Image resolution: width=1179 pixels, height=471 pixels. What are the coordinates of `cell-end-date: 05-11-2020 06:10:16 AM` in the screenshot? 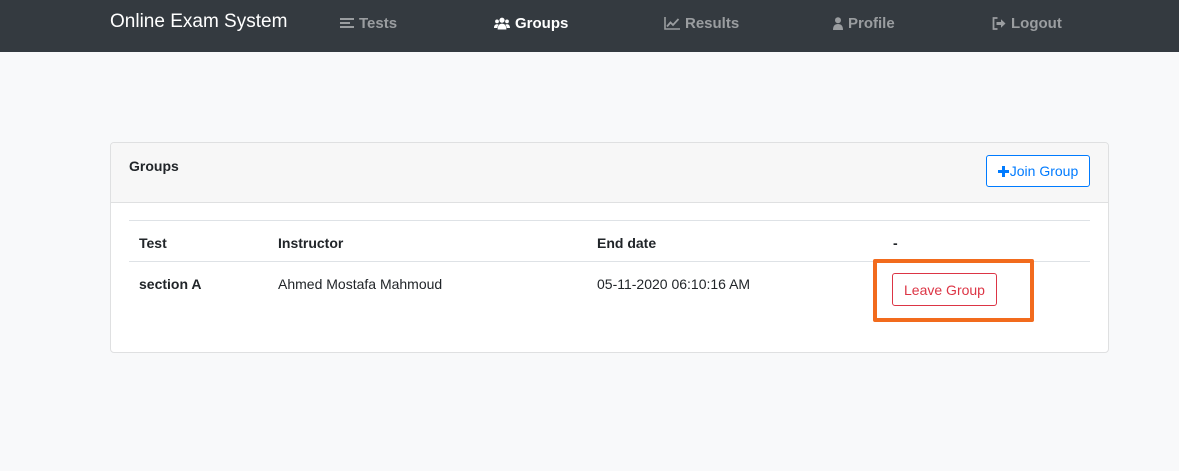 It's located at (674, 284).